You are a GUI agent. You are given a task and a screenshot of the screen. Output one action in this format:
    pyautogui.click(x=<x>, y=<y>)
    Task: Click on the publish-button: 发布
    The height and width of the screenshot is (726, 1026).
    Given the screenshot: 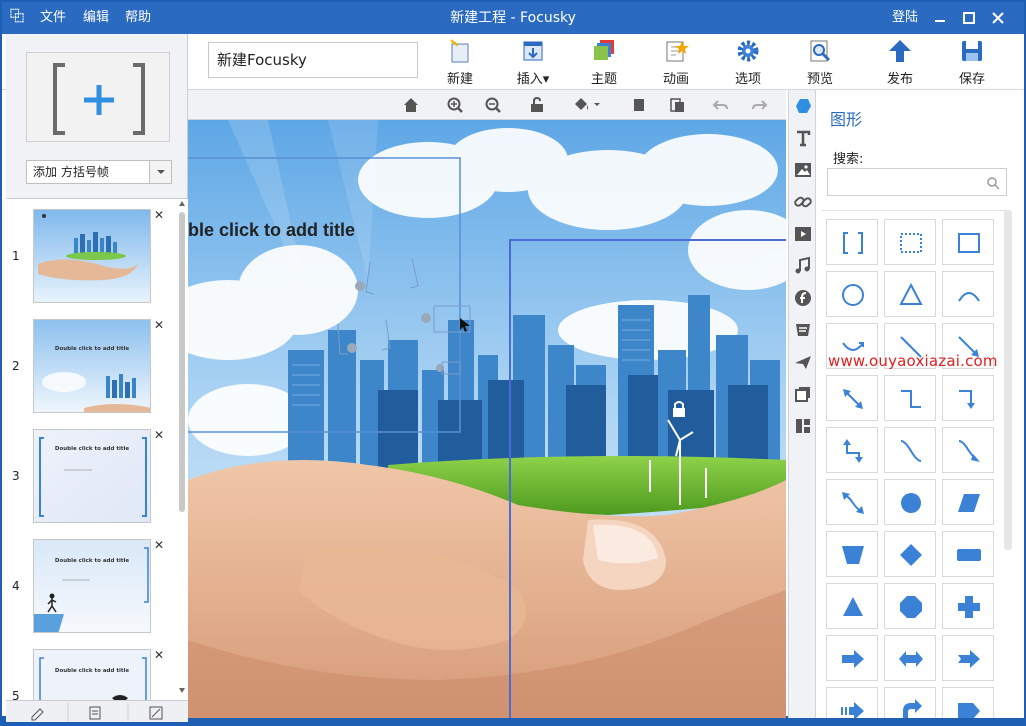 What is the action you would take?
    pyautogui.click(x=900, y=62)
    